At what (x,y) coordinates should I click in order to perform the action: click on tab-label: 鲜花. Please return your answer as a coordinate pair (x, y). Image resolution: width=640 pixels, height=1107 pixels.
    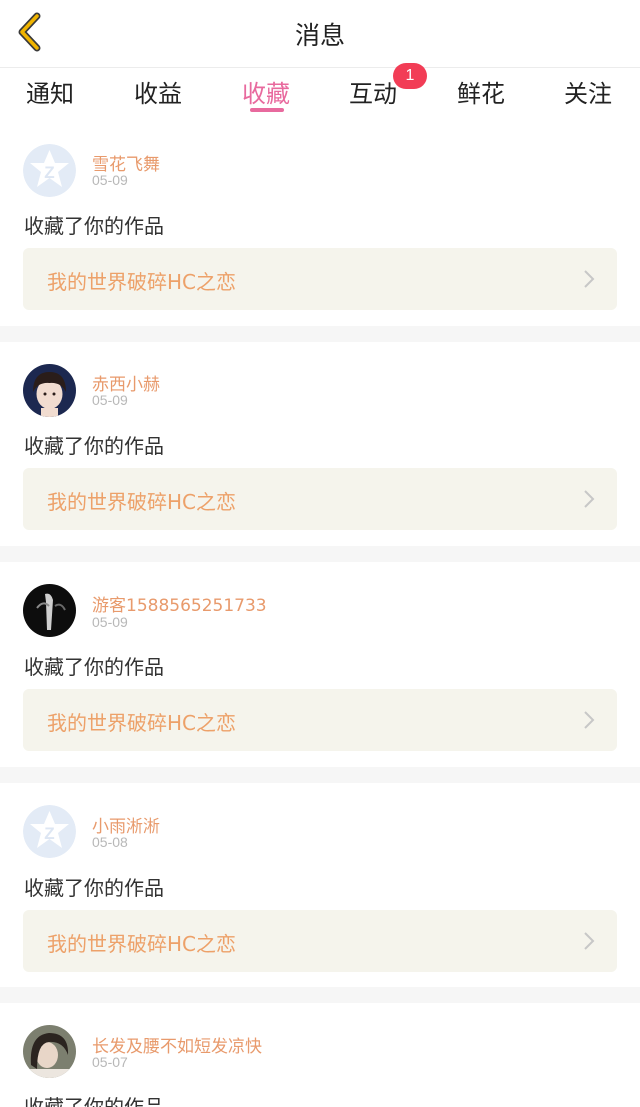
    Looking at the image, I should click on (481, 94).